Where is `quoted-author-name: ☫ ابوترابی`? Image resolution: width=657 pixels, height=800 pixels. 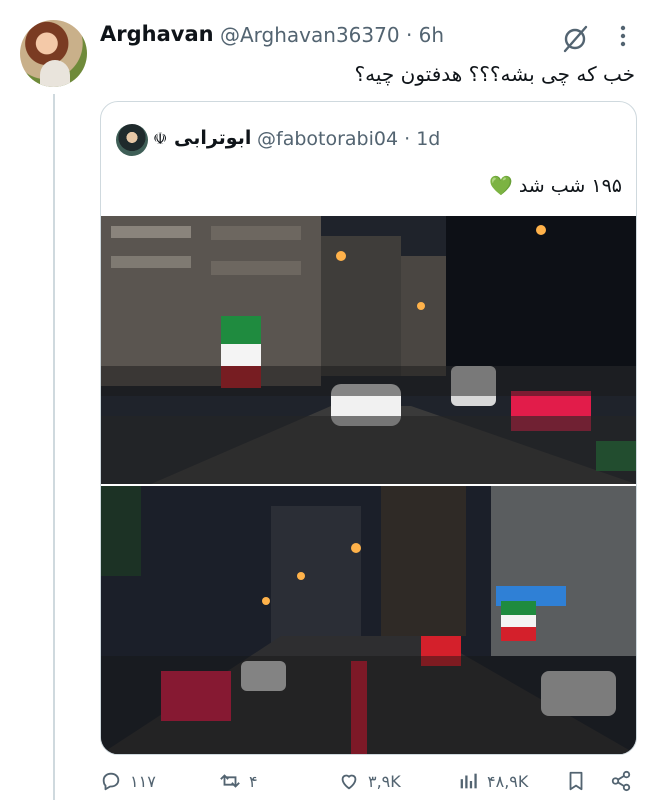
quoted-author-name: ☫ ابوترابی is located at coordinates (202, 138).